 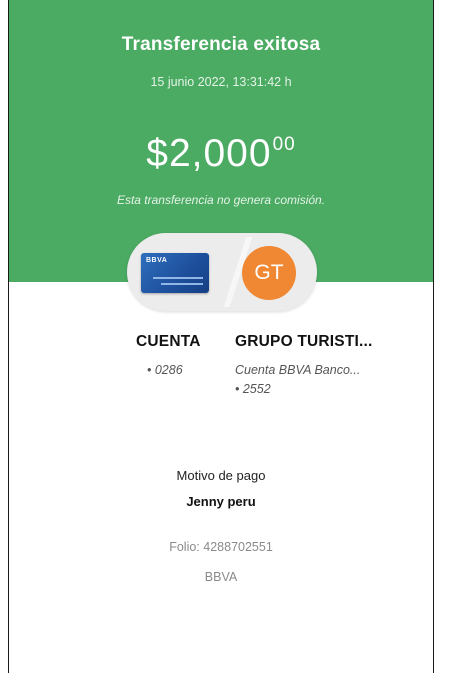 What do you see at coordinates (222, 272) in the screenshot?
I see `transfer-parties-pill: BBVA GT` at bounding box center [222, 272].